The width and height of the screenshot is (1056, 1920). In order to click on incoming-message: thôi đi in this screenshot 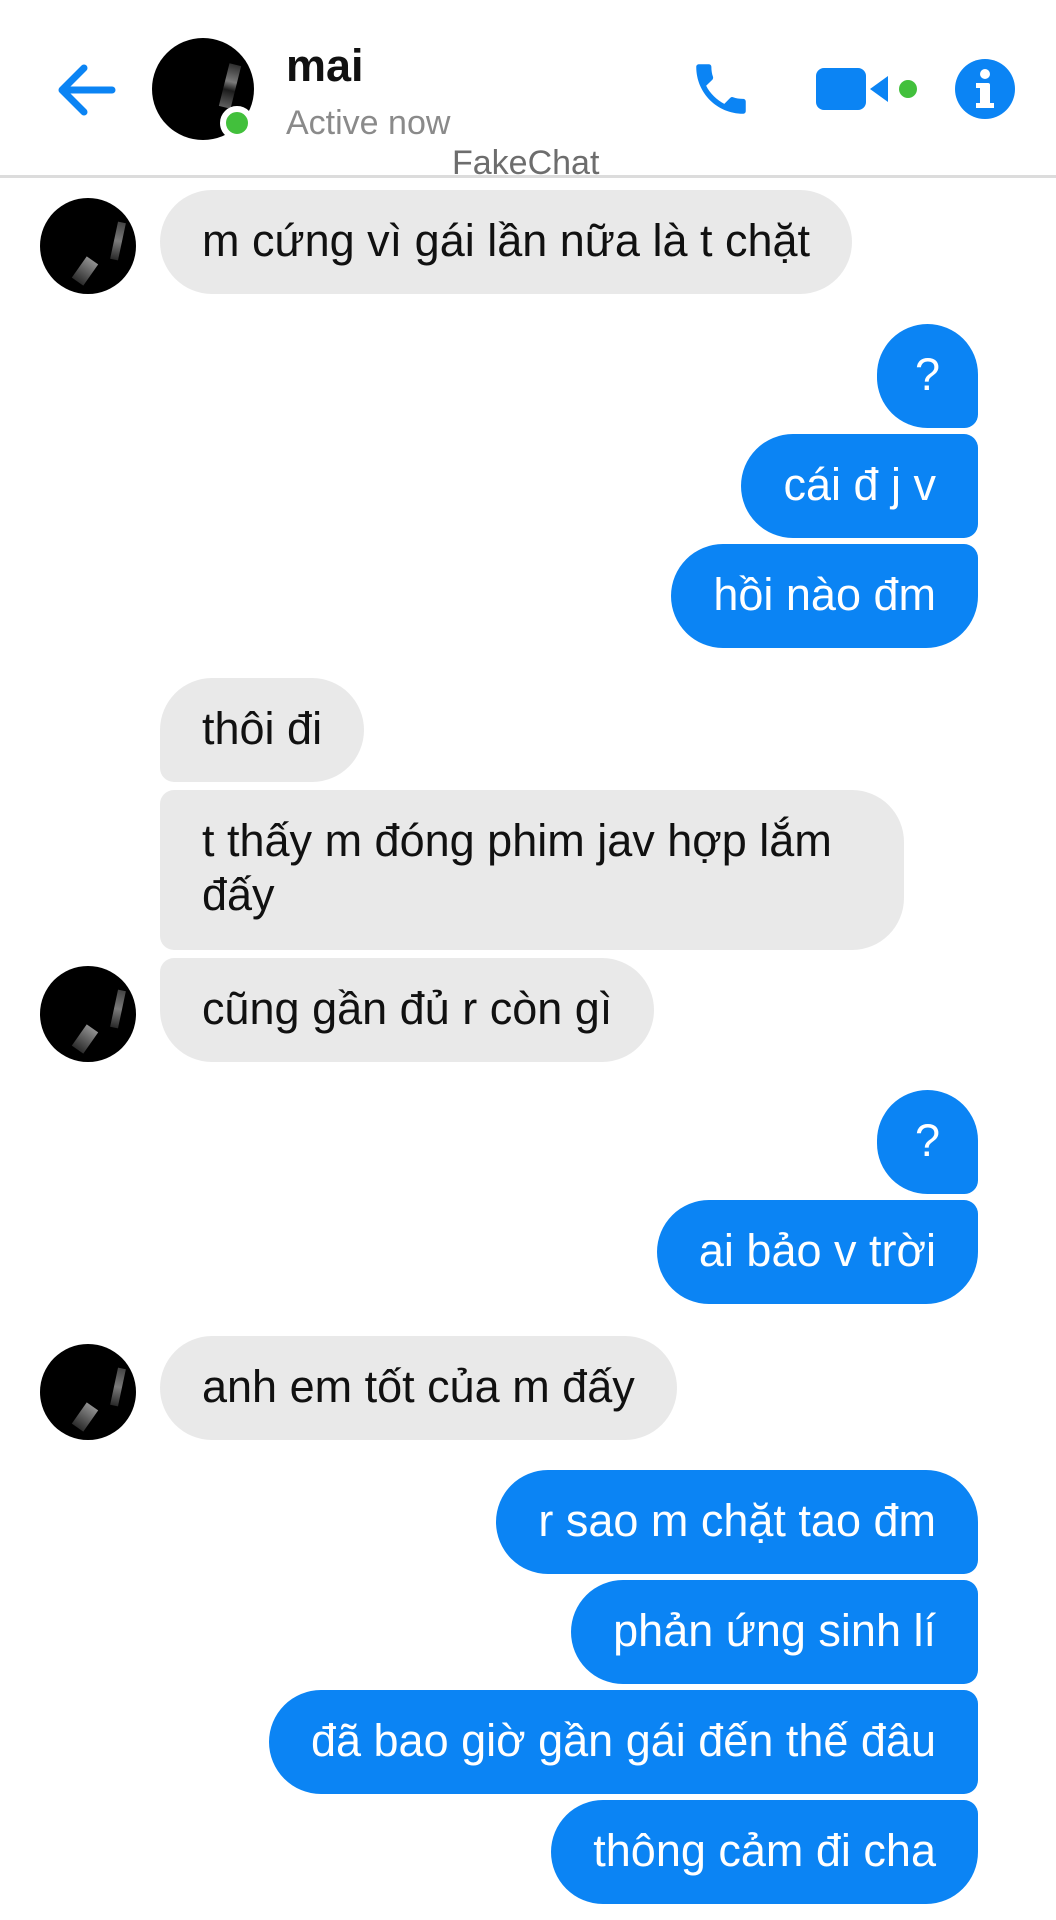, I will do `click(262, 730)`.